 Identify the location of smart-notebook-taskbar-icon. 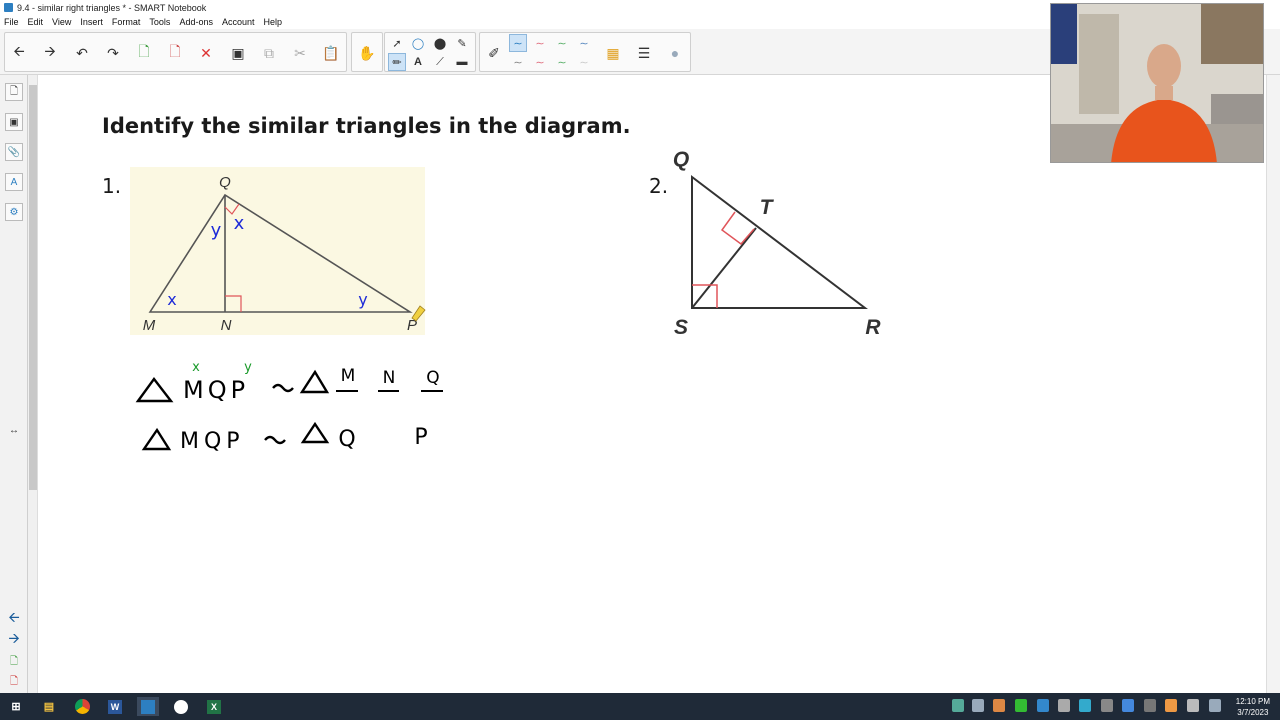
(148, 706).